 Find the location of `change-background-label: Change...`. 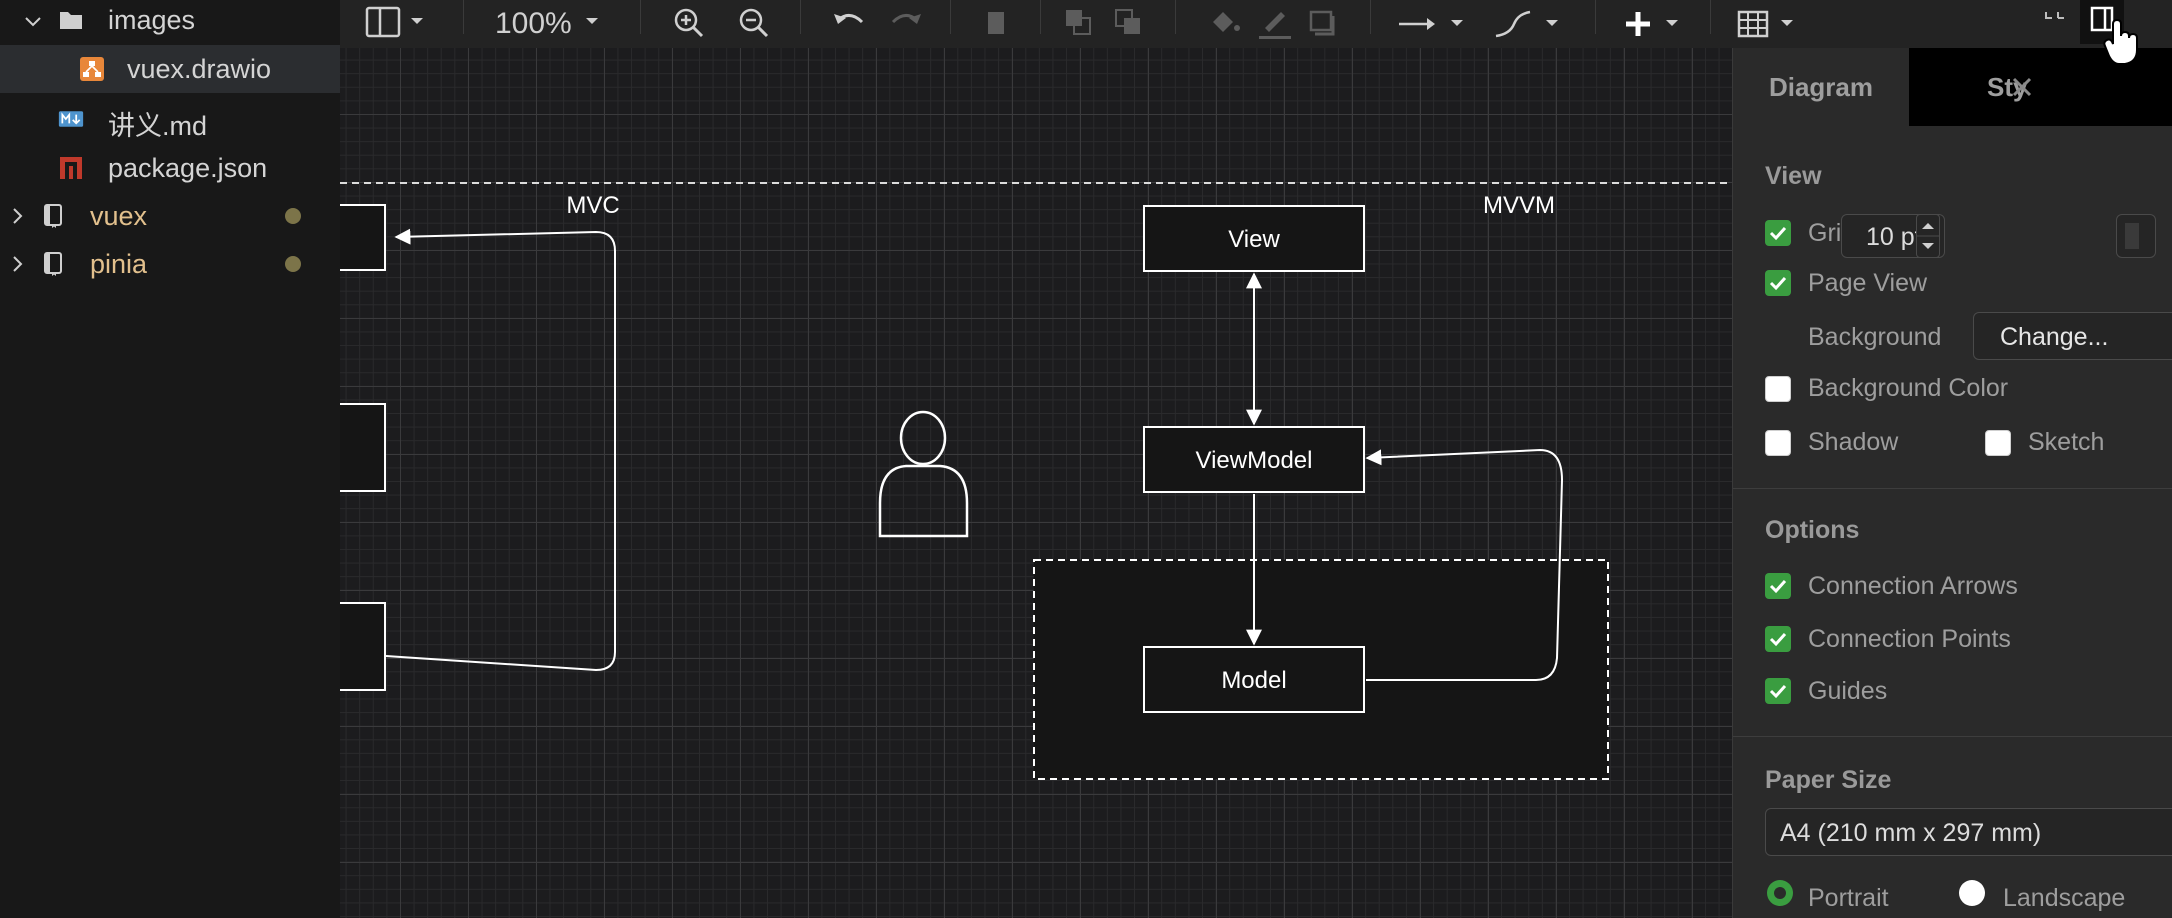

change-background-label: Change... is located at coordinates (2054, 337).